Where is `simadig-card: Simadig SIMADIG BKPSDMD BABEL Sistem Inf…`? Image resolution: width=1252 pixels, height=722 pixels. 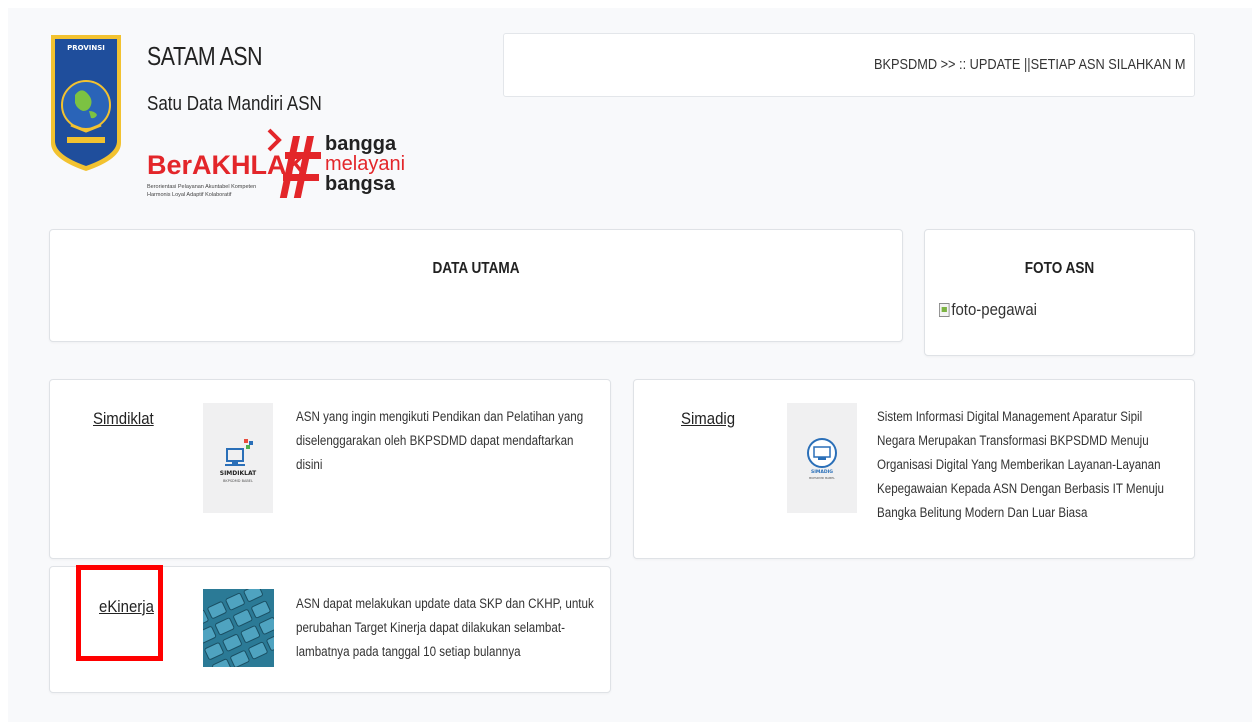
simadig-card: Simadig SIMADIG BKPSDMD BABEL Sistem Inf… is located at coordinates (914, 469).